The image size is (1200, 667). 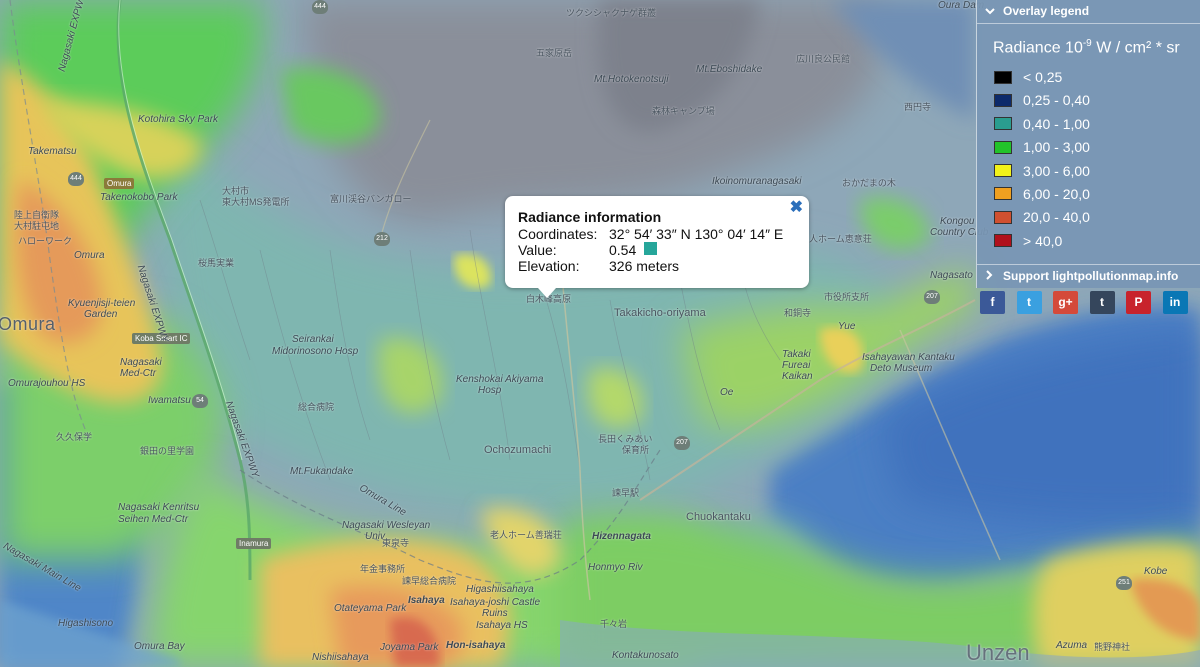 I want to click on map-label-midorinosono: Midorinosono Hosp, so click(x=315, y=351).